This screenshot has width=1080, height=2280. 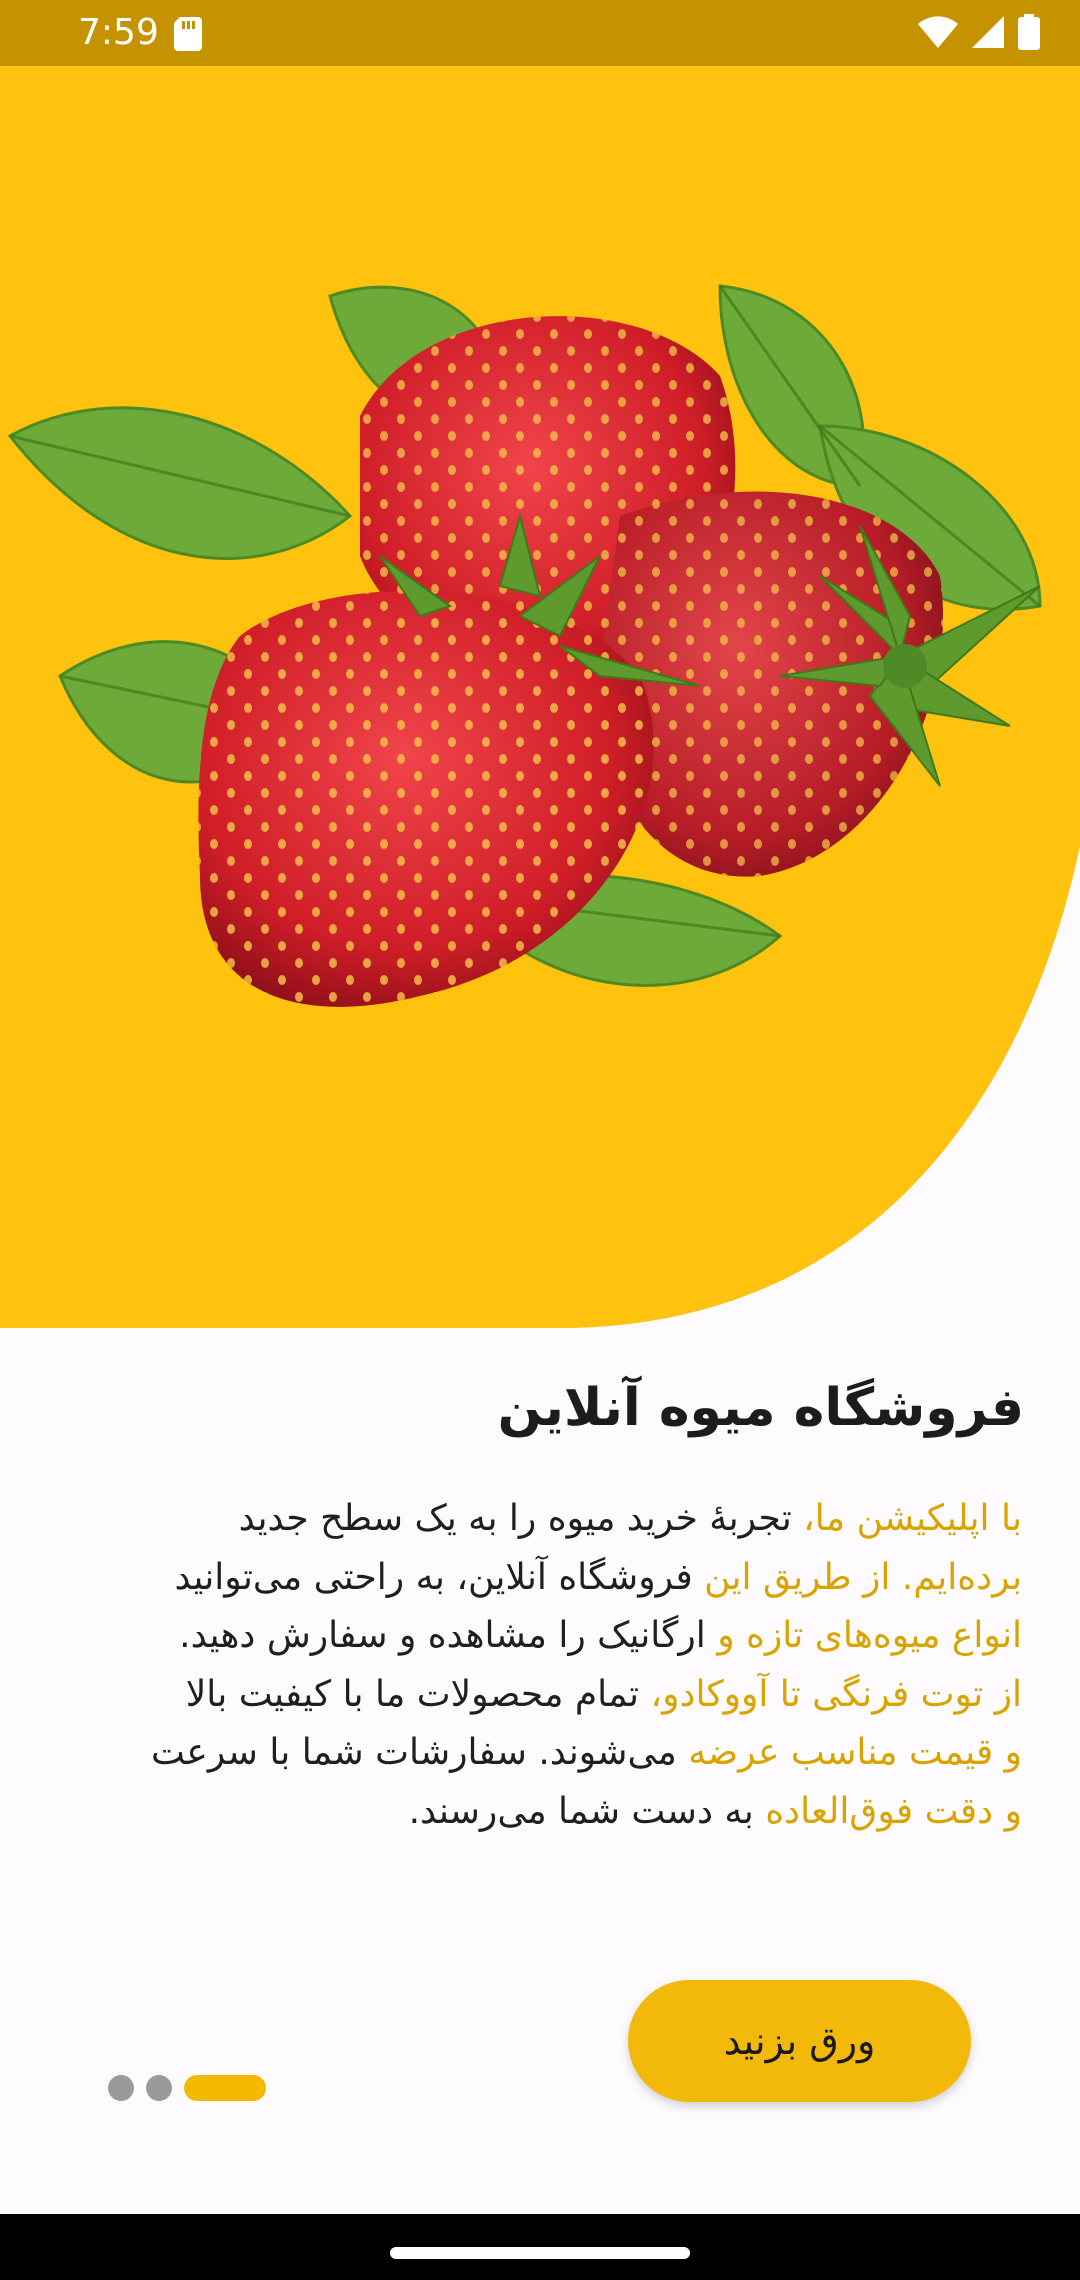 What do you see at coordinates (442, 1635) in the screenshot?
I see `body-text: ارگانیک را مشاهده و سفارش دهید.` at bounding box center [442, 1635].